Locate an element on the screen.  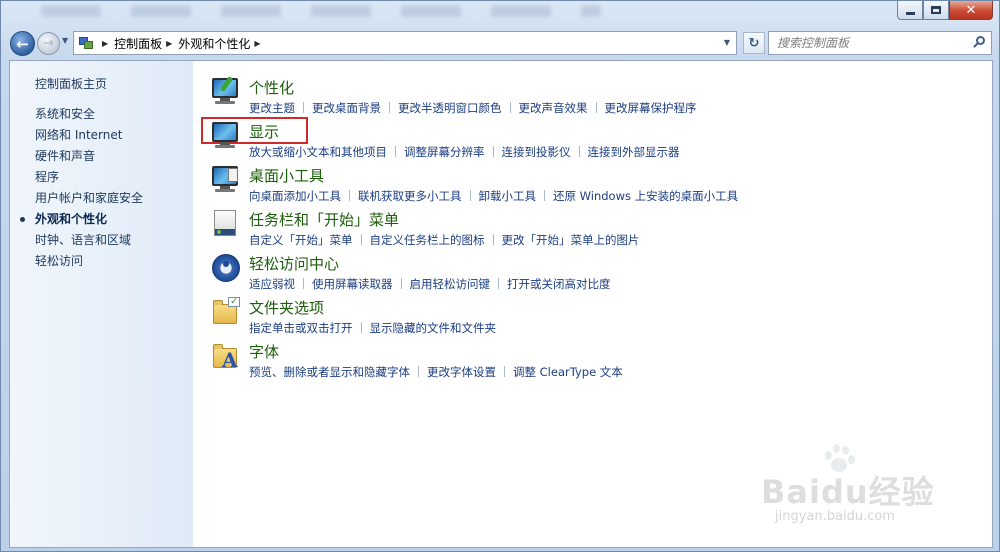
sidebar-item-label: 时钟、语言和区域 is located at coordinates (83, 240).